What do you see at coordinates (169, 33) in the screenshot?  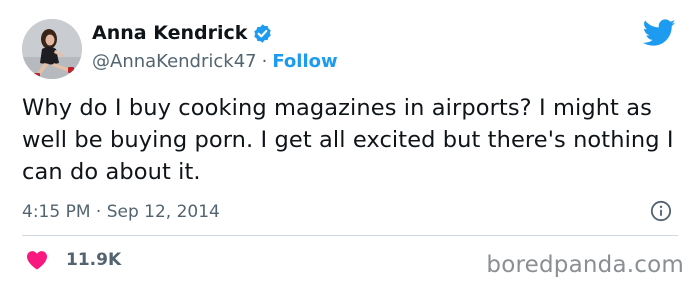 I see `author-name: Anna Kendrick` at bounding box center [169, 33].